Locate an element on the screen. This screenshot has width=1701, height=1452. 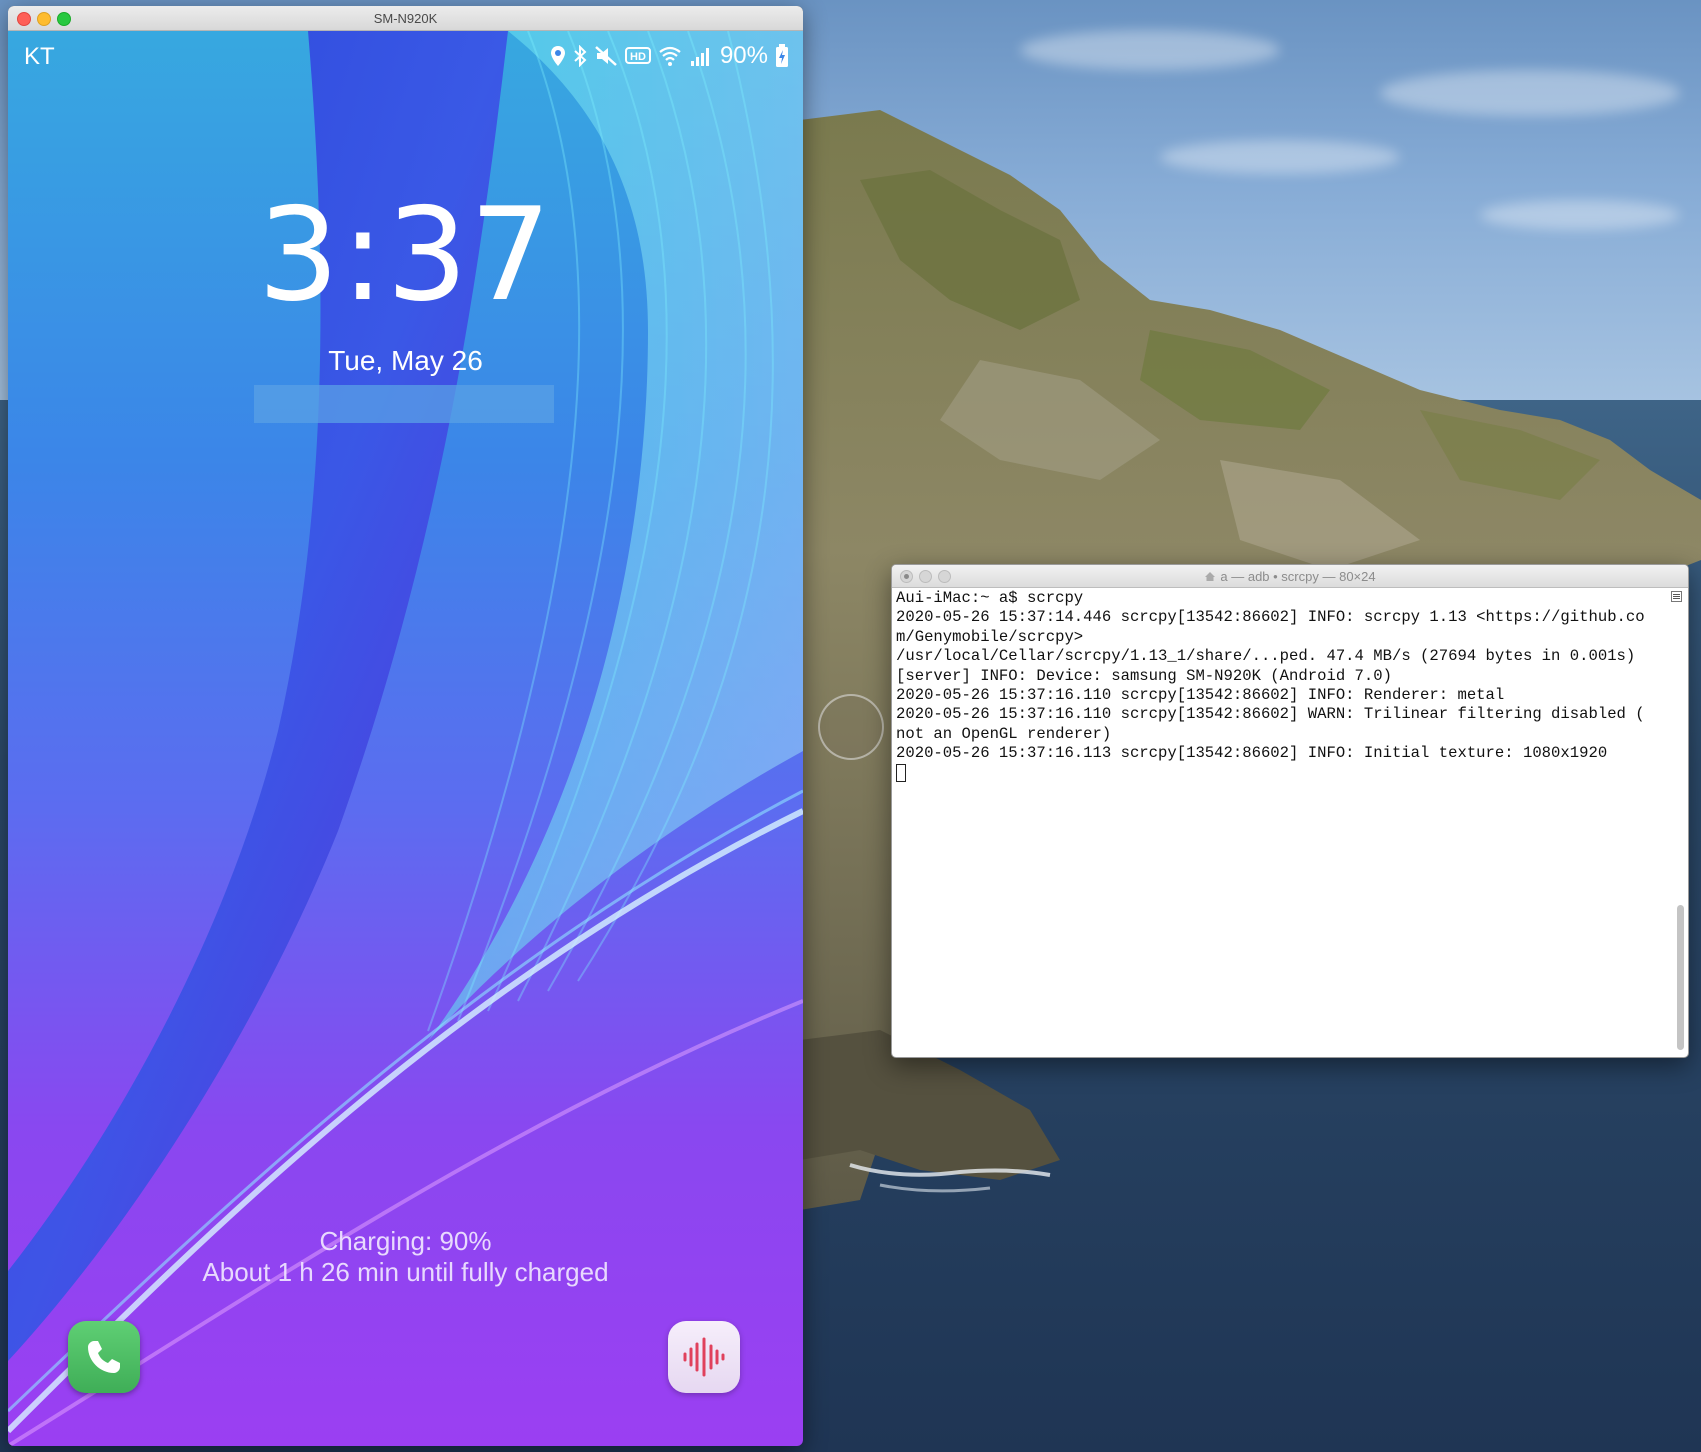
mute-icon is located at coordinates (606, 56).